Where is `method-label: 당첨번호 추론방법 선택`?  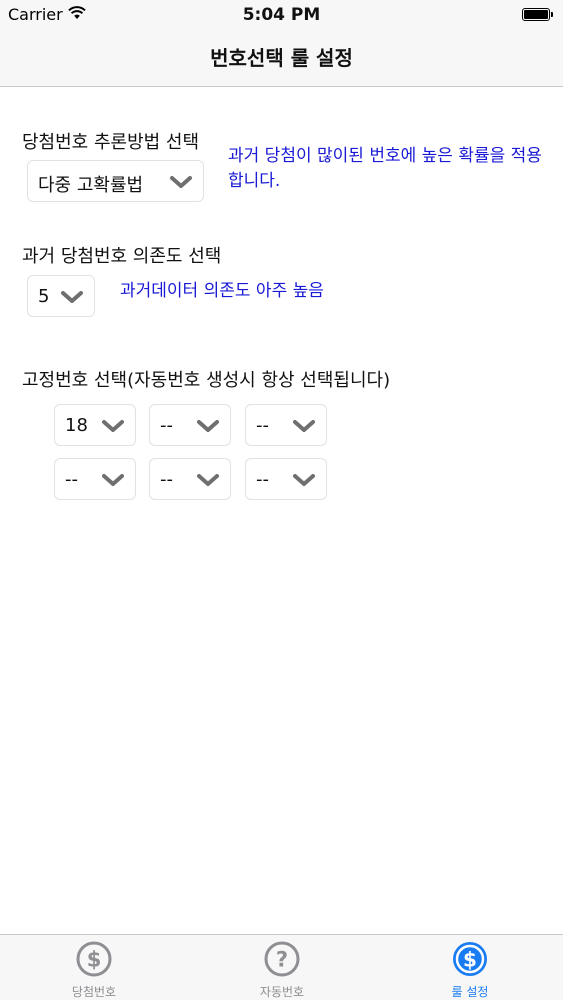 method-label: 당첨번호 추론방법 선택 is located at coordinates (111, 142).